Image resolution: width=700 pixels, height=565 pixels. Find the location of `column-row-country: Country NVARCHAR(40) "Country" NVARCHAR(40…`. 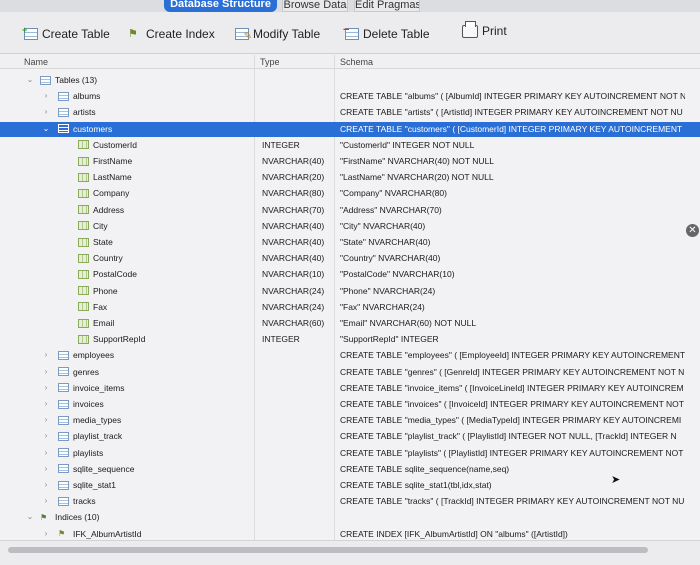

column-row-country: Country NVARCHAR(40) "Country" NVARCHAR(40… is located at coordinates (350, 258).